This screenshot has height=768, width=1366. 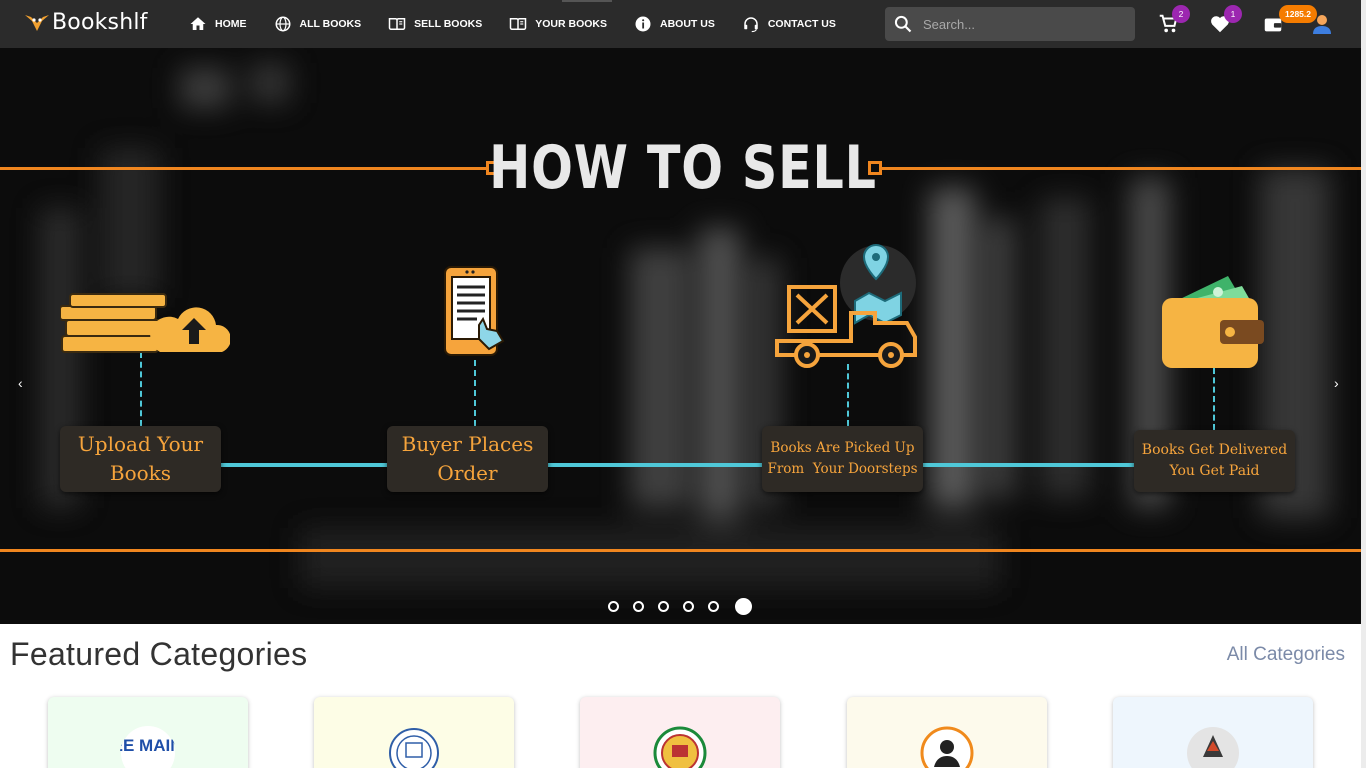 I want to click on step-card-upload: Upload Your Books, so click(x=140, y=459).